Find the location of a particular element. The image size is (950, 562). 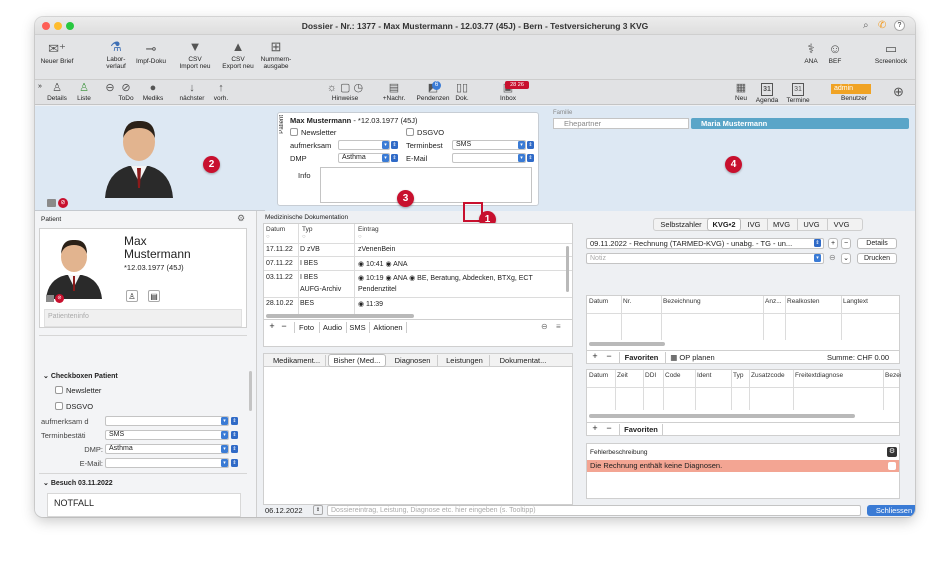

dmp-dropdown-icon: ▾ is located at coordinates (385, 158).